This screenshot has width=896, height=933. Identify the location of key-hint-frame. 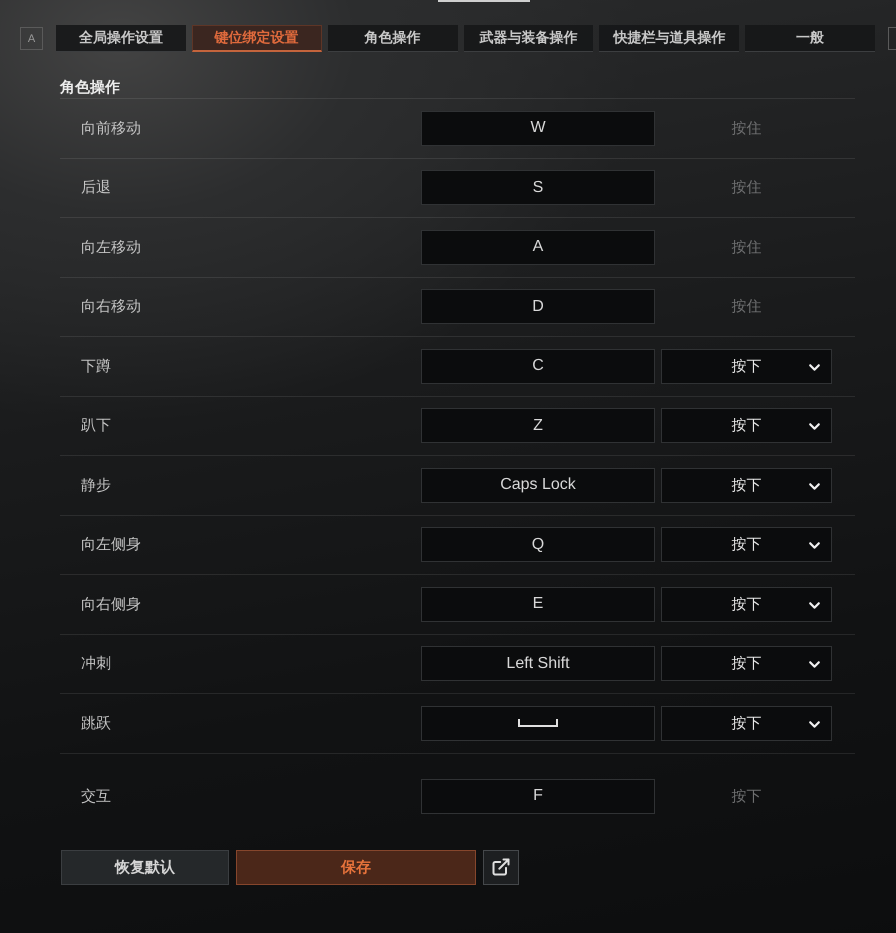
(892, 38).